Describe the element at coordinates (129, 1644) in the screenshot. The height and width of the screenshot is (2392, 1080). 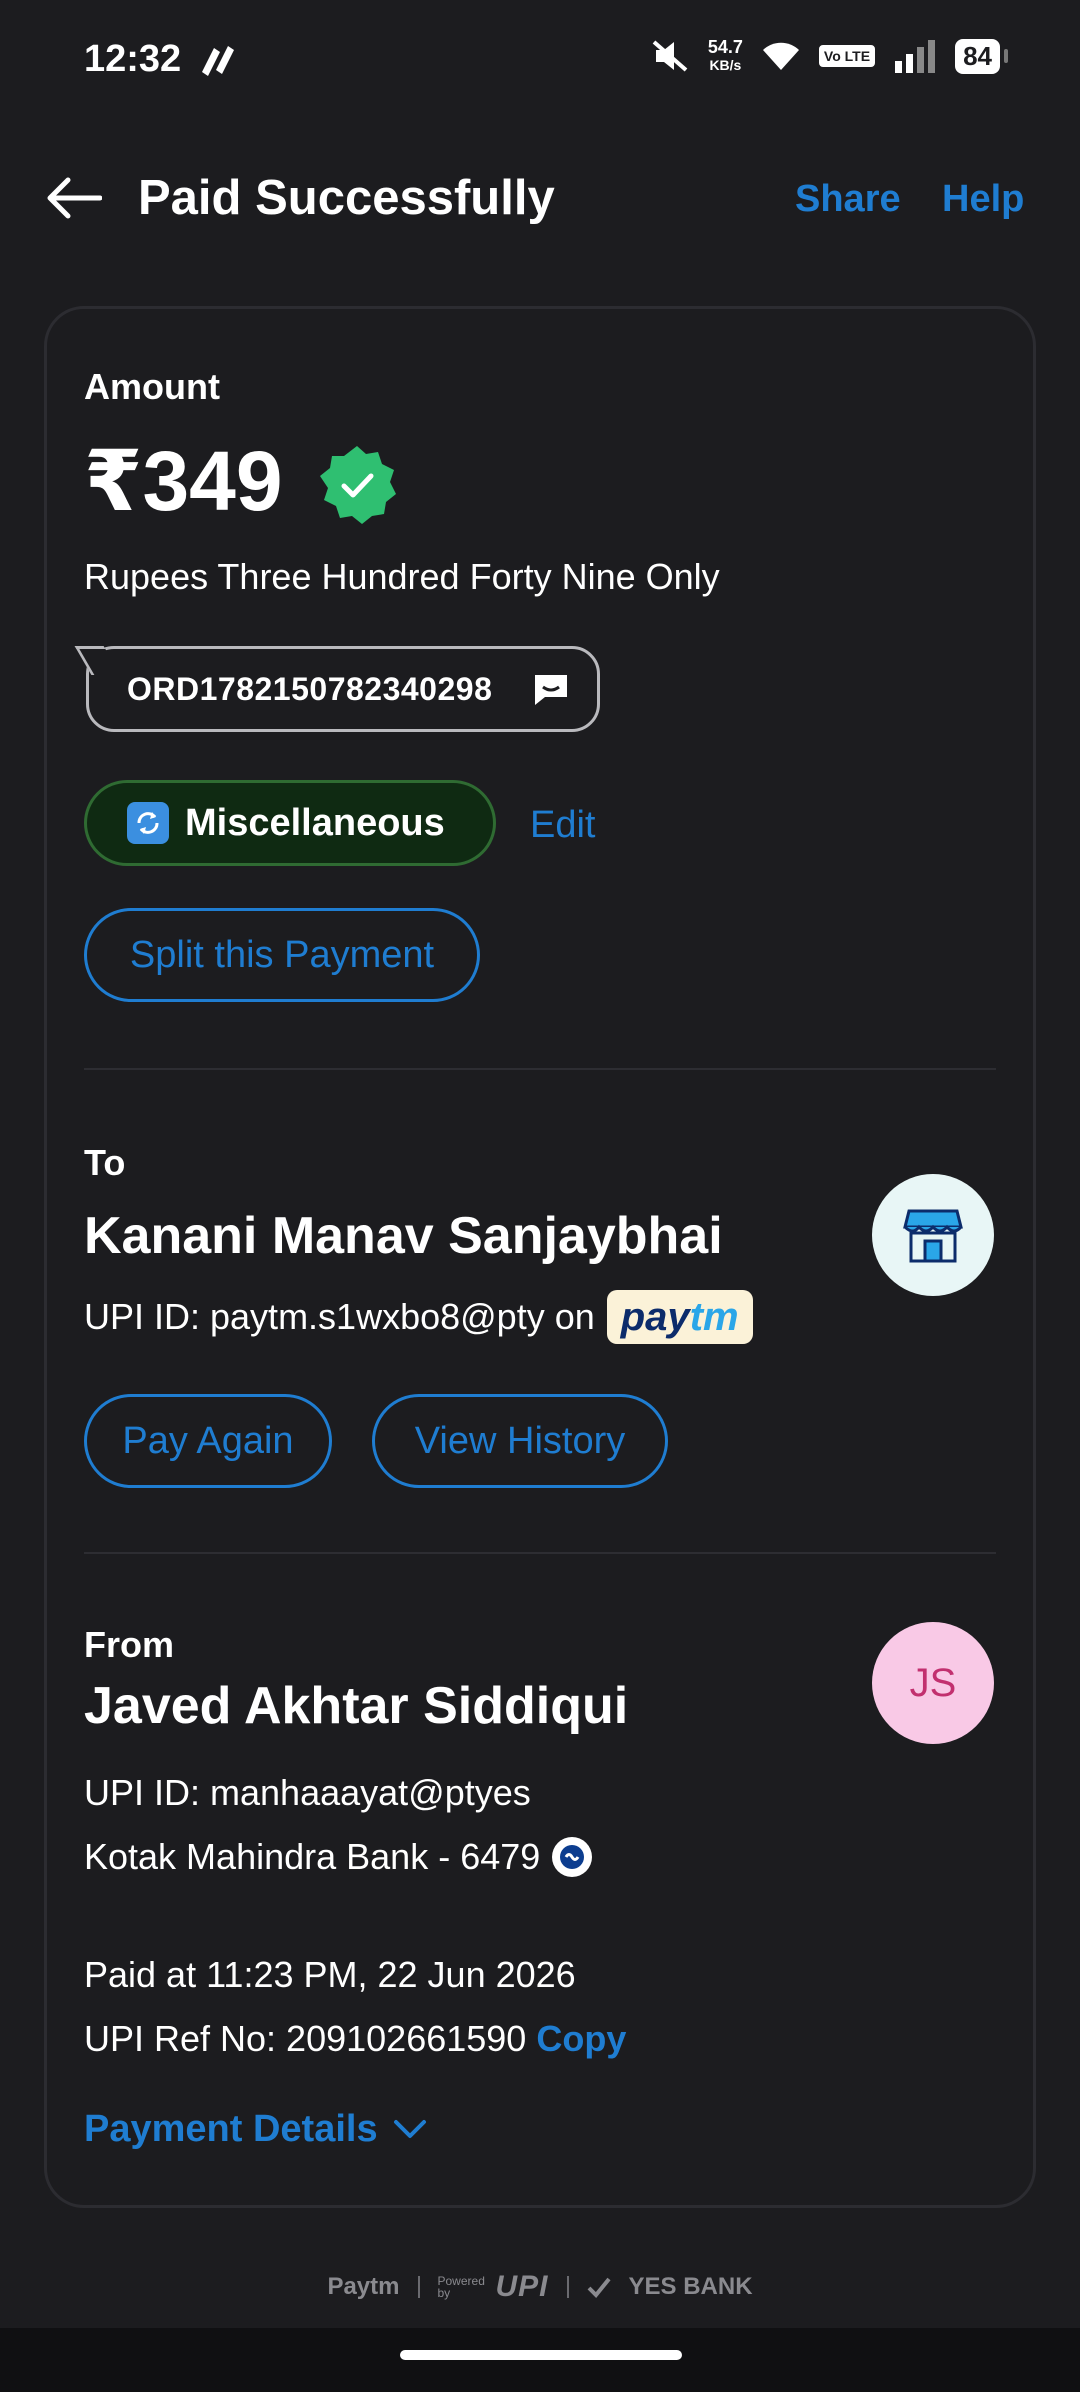
I see `from-label: From` at that location.